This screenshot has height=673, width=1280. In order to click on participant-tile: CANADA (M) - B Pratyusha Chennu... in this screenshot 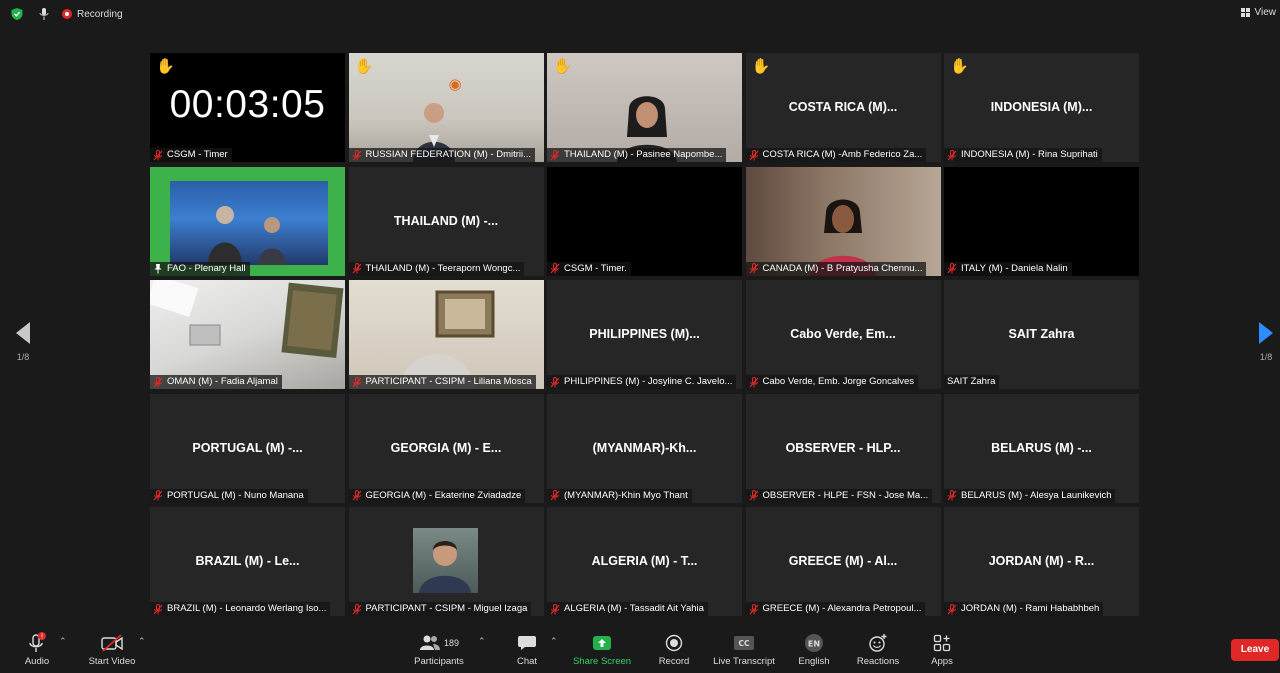, I will do `click(843, 221)`.